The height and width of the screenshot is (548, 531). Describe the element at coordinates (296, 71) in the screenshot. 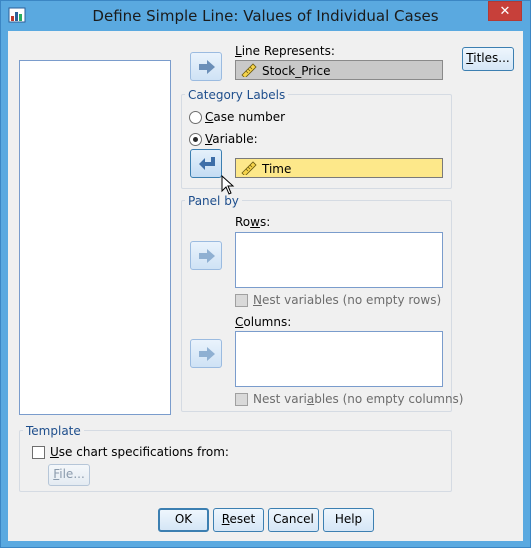

I see `line-represents-value: Stock_Price` at that location.